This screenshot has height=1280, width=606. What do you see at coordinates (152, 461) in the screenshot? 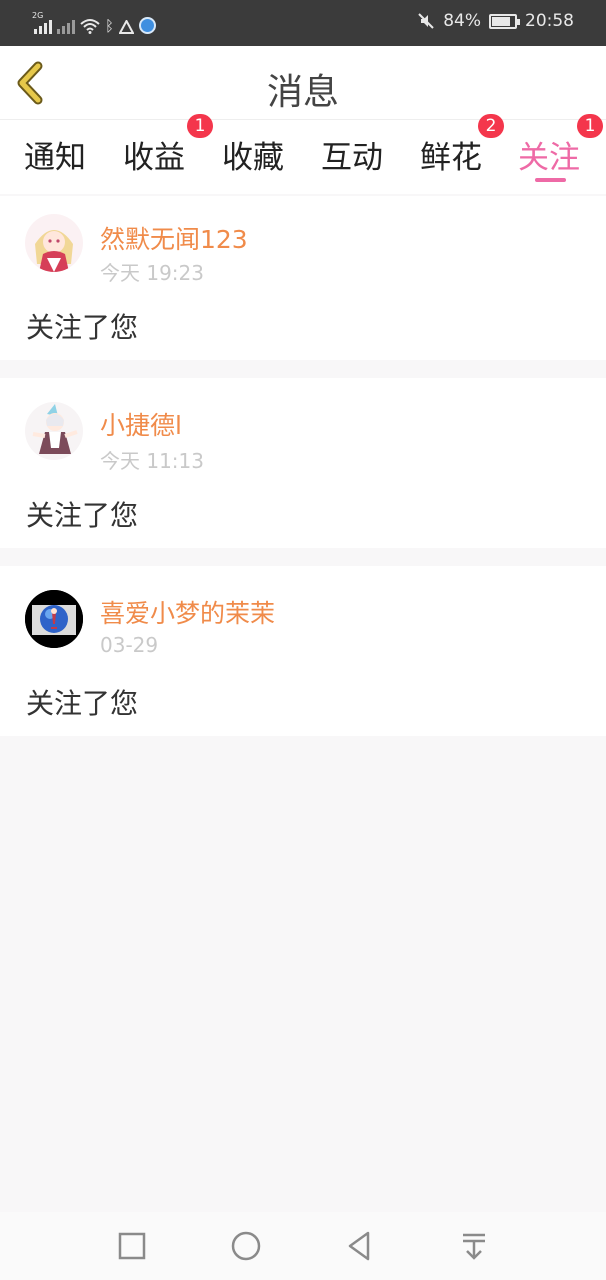
I see `timestamp: 今天 11:13` at bounding box center [152, 461].